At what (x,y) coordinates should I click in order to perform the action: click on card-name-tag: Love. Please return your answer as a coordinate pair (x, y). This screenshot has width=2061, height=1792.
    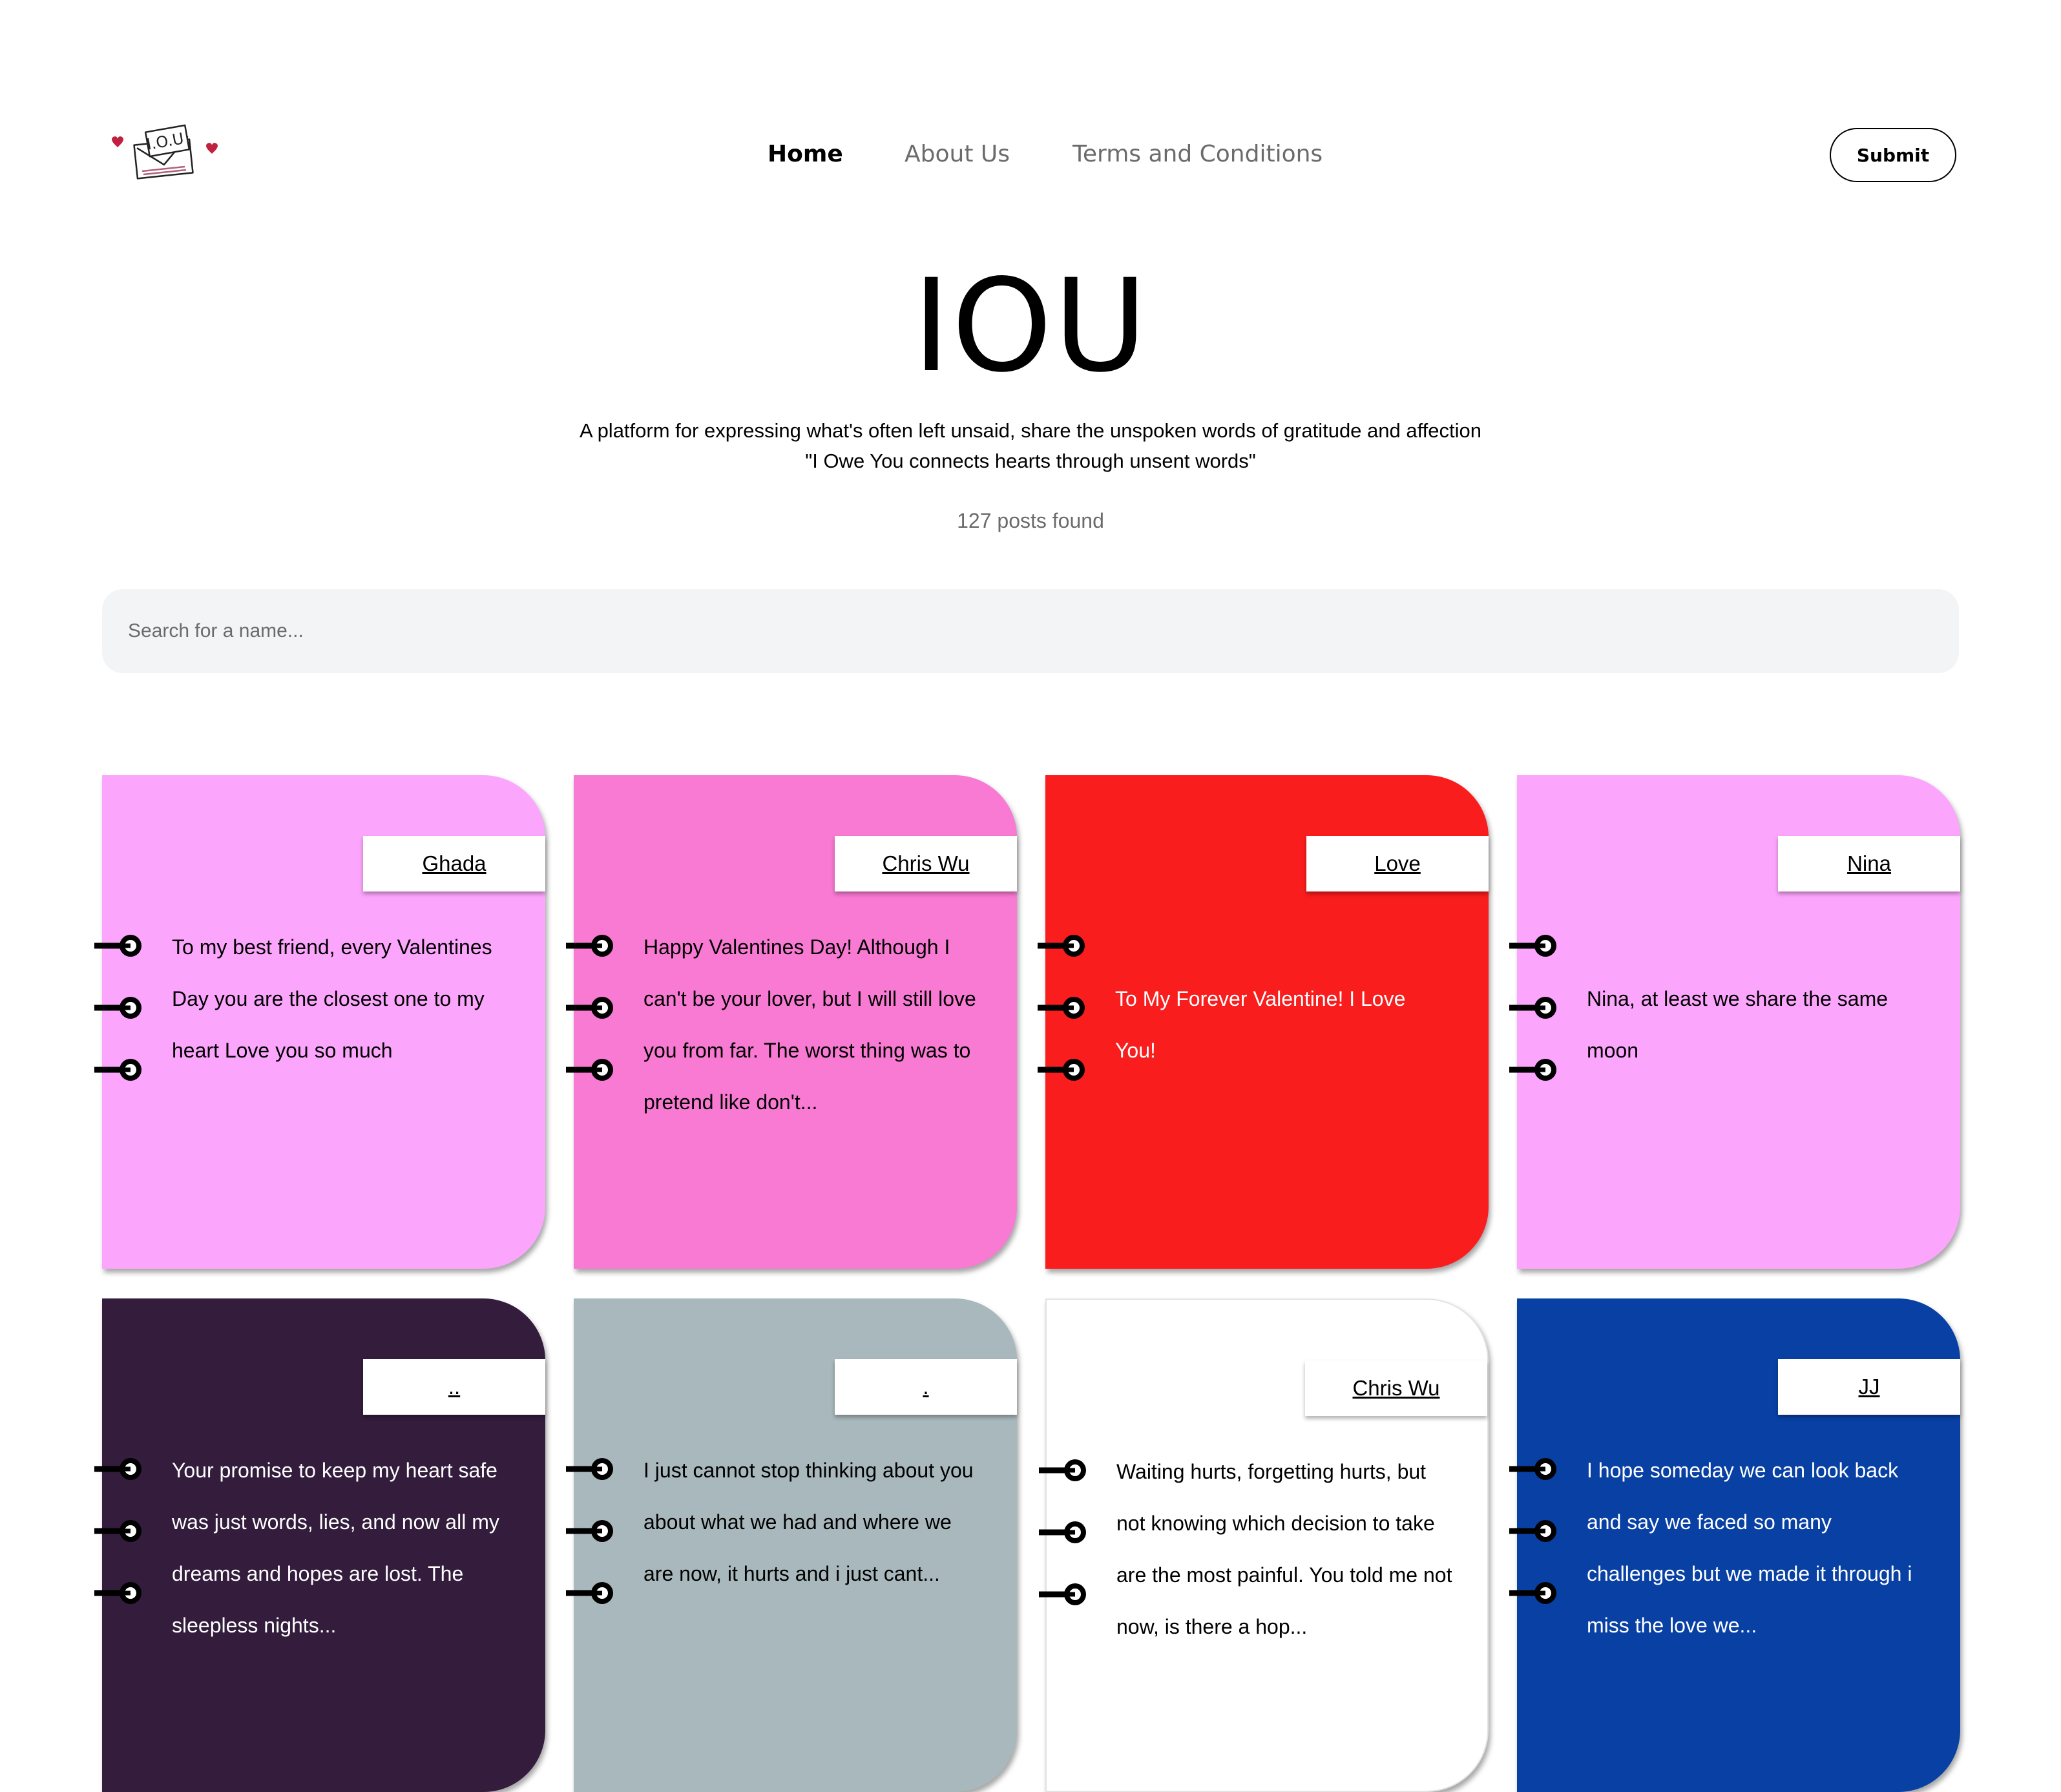
    Looking at the image, I should click on (1398, 863).